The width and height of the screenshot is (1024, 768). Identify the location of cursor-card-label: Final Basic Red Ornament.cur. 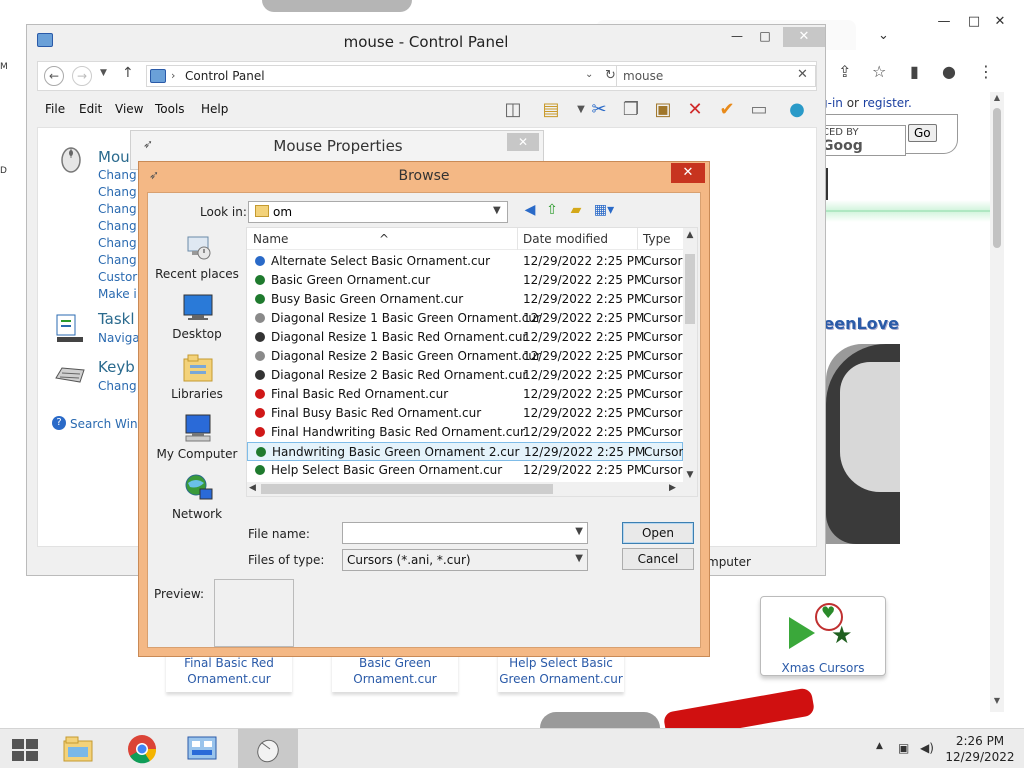
(229, 673).